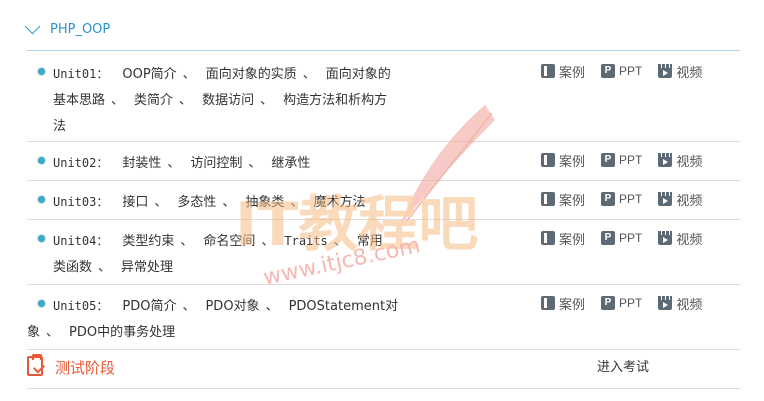 This screenshot has width=764, height=401. What do you see at coordinates (339, 202) in the screenshot?
I see `topic: 魔术方法` at bounding box center [339, 202].